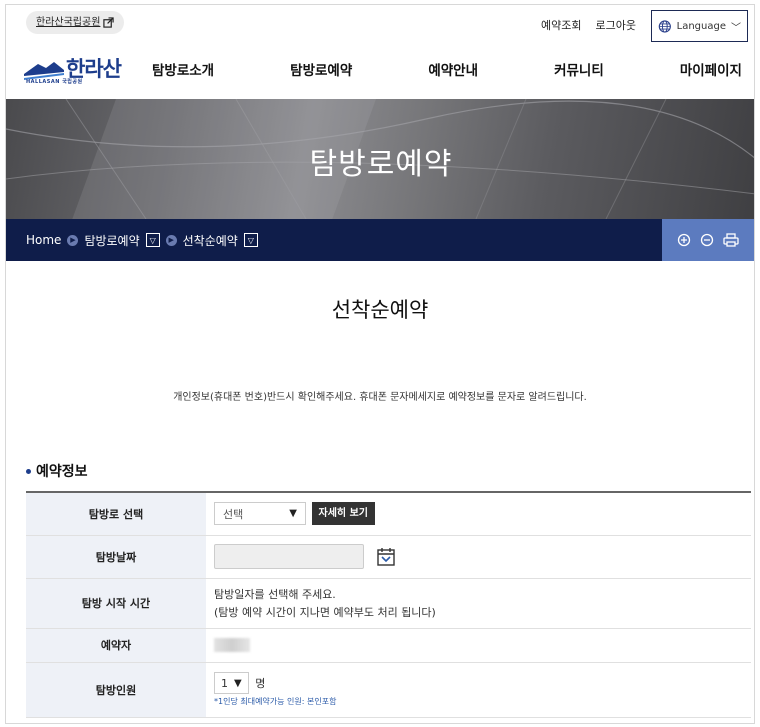 This screenshot has width=760, height=727. I want to click on hallasan-logo: 한라산 HALLASAN 국립공원, so click(79, 69).